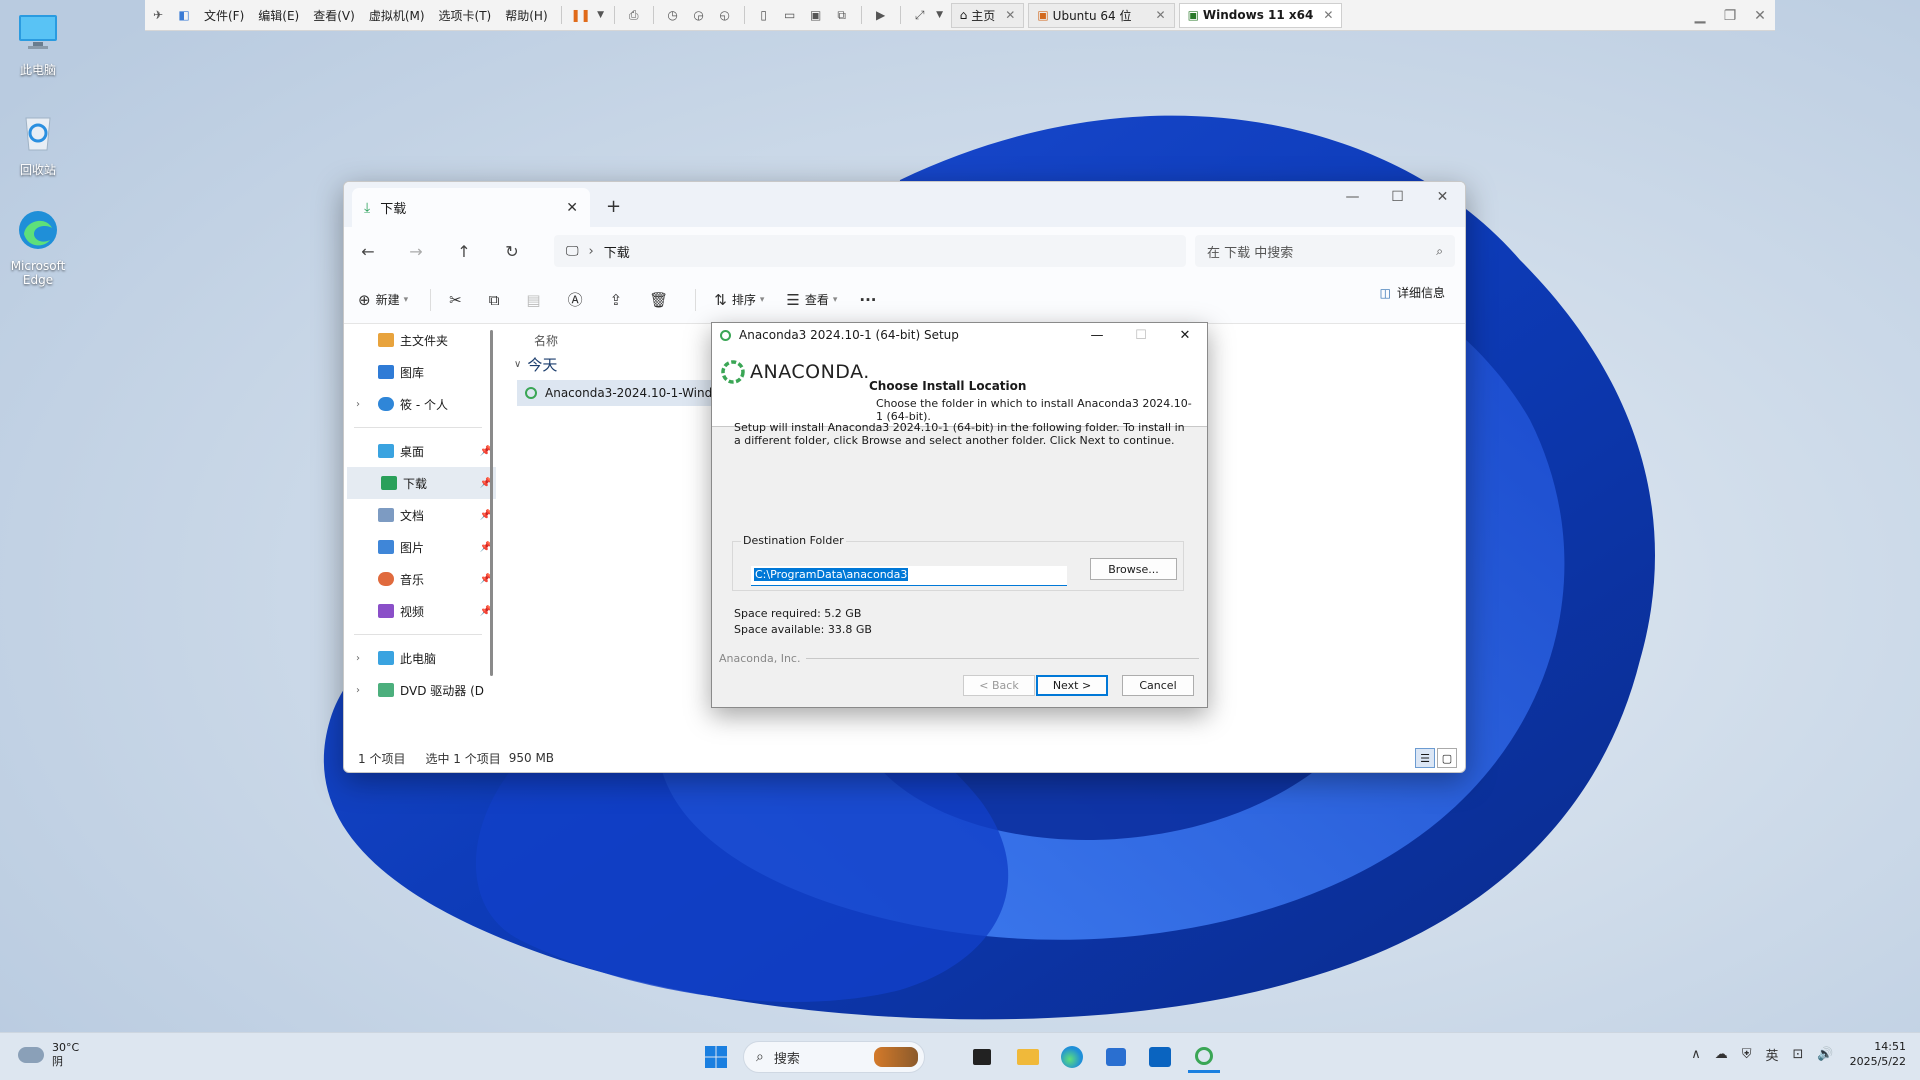  I want to click on breadcrumb-item: 下载, so click(617, 251).